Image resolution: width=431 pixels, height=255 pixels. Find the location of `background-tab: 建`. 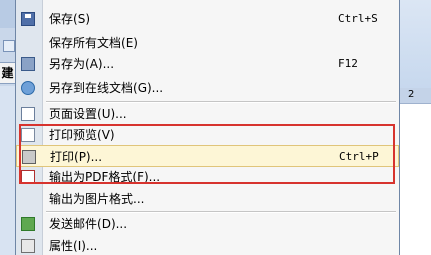

background-tab: 建 is located at coordinates (7, 73).